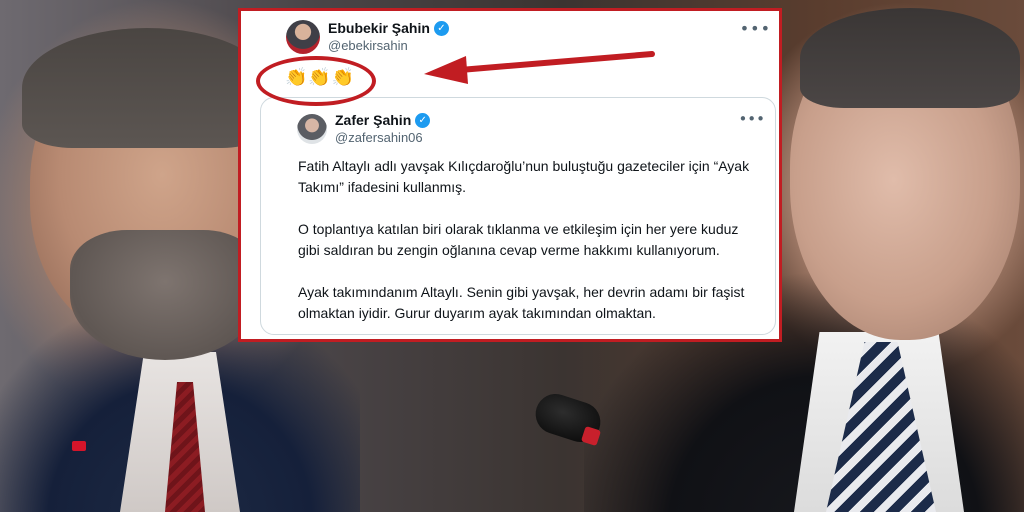 The height and width of the screenshot is (512, 1024). What do you see at coordinates (316, 81) in the screenshot?
I see `highlight-circle` at bounding box center [316, 81].